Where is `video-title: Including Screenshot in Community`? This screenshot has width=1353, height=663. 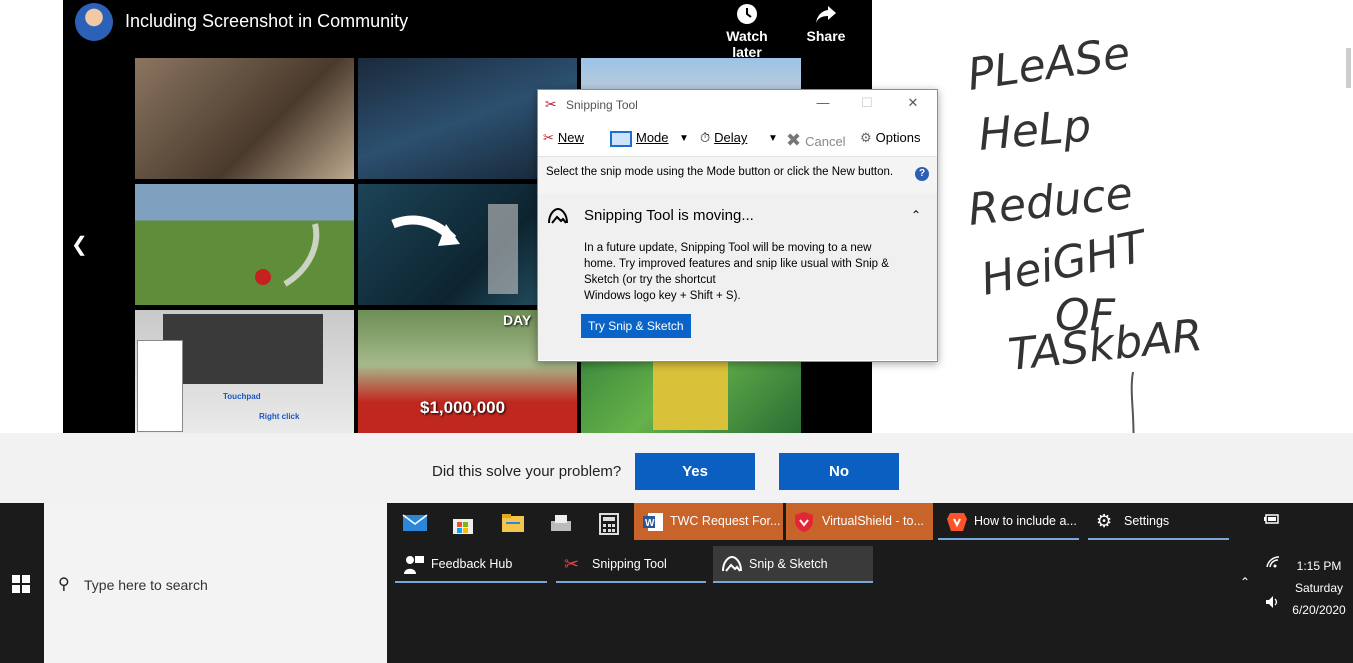
video-title: Including Screenshot in Community is located at coordinates (266, 21).